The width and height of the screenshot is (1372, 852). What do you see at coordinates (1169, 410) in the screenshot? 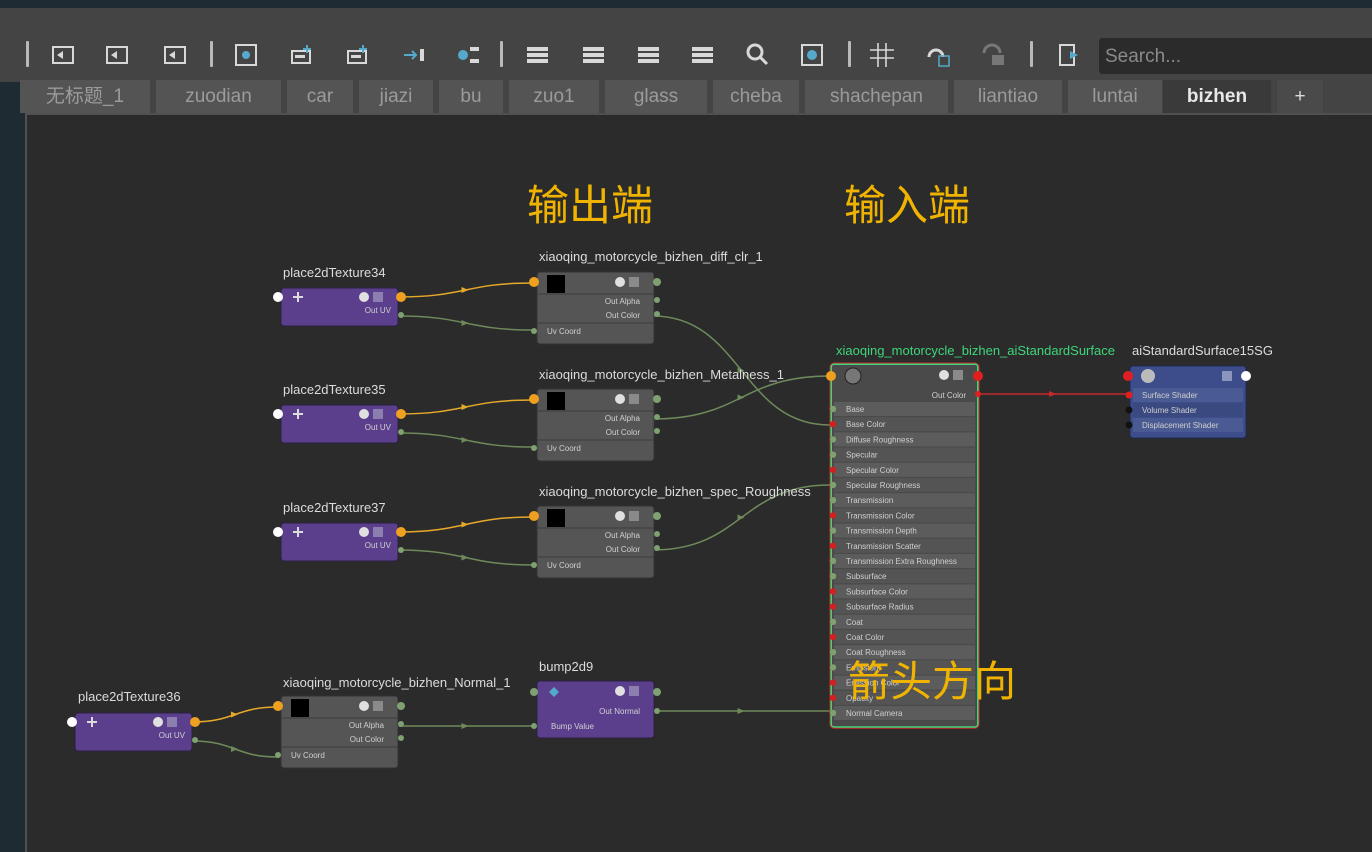
I see `input-label: Volume Shader` at bounding box center [1169, 410].